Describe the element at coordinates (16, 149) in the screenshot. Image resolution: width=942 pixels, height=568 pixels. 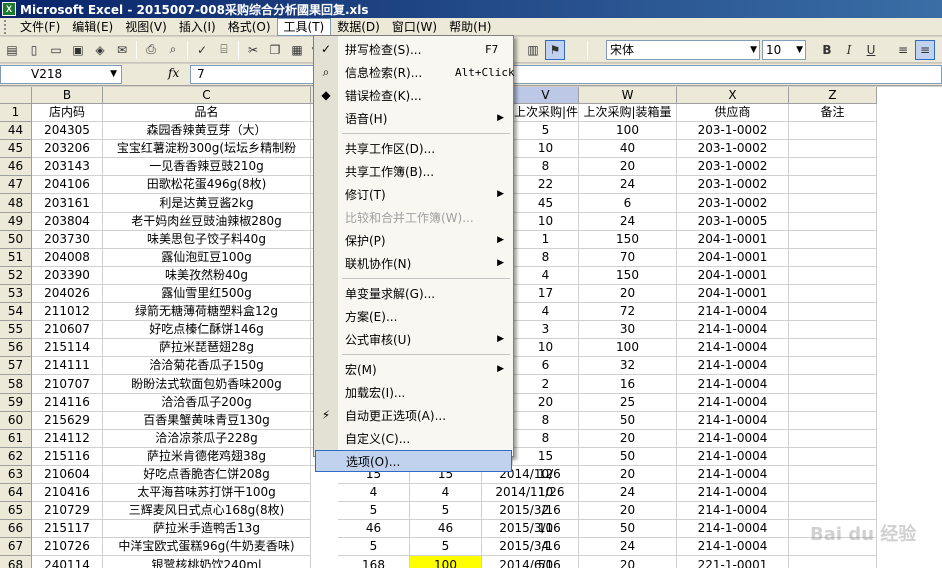
I see `row-header: 45` at that location.